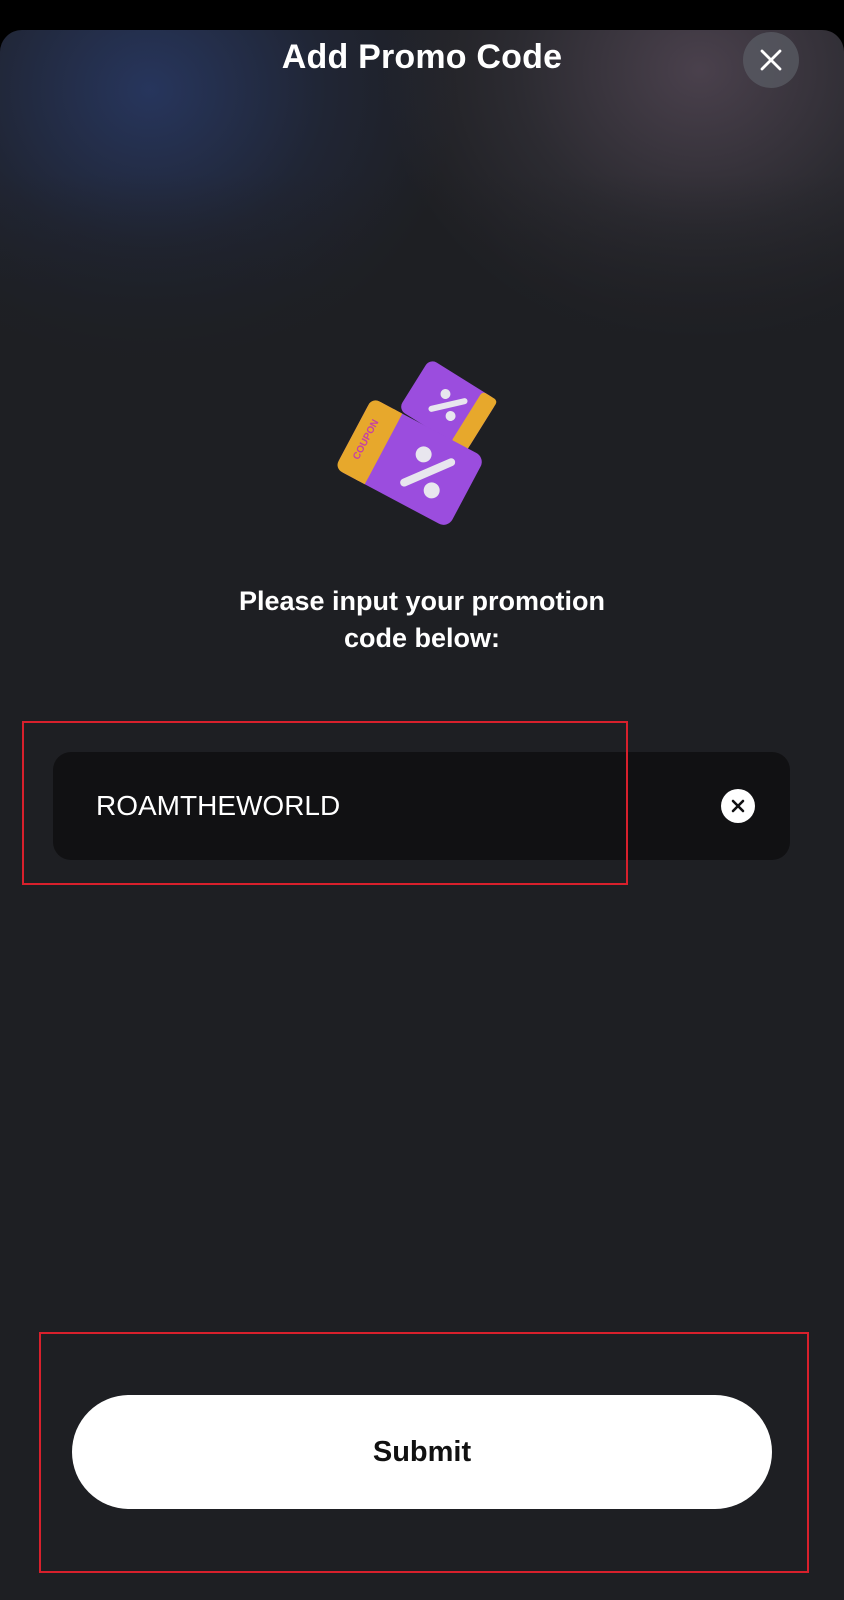 This screenshot has height=1600, width=844. I want to click on clear-input-button, so click(738, 806).